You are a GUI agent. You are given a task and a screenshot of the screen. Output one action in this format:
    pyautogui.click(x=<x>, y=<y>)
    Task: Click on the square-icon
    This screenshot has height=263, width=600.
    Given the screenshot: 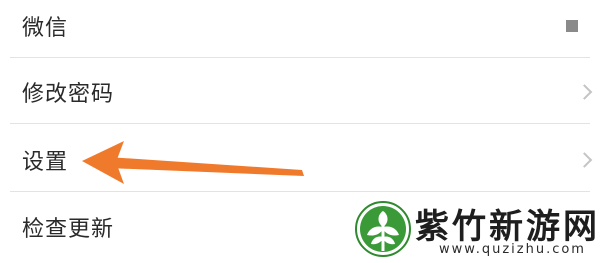 What is the action you would take?
    pyautogui.click(x=572, y=26)
    